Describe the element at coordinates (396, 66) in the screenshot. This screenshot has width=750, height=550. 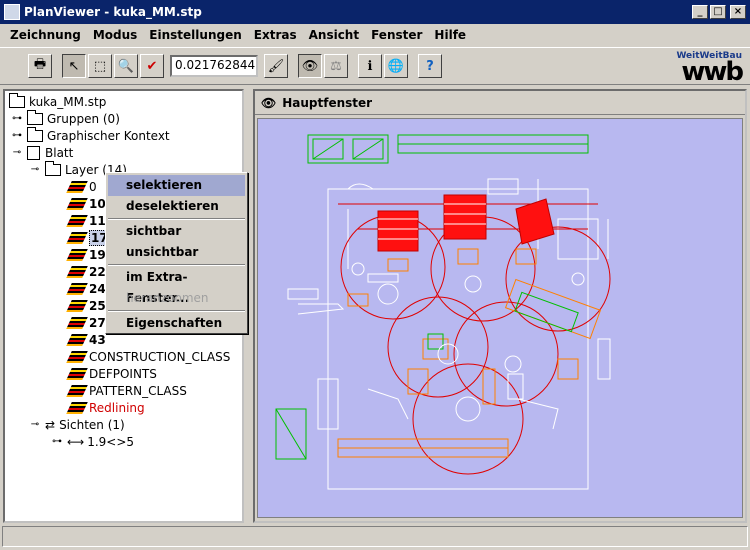
I see `globe-icon: 🌐` at that location.